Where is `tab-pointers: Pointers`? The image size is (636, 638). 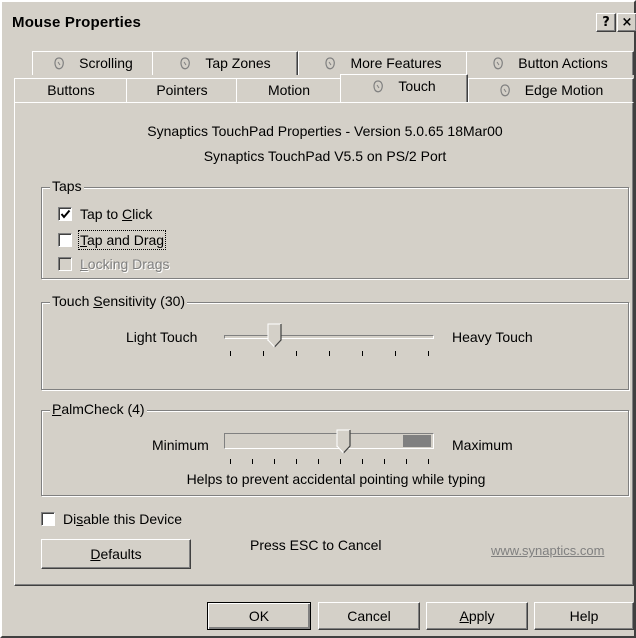 tab-pointers: Pointers is located at coordinates (182, 90).